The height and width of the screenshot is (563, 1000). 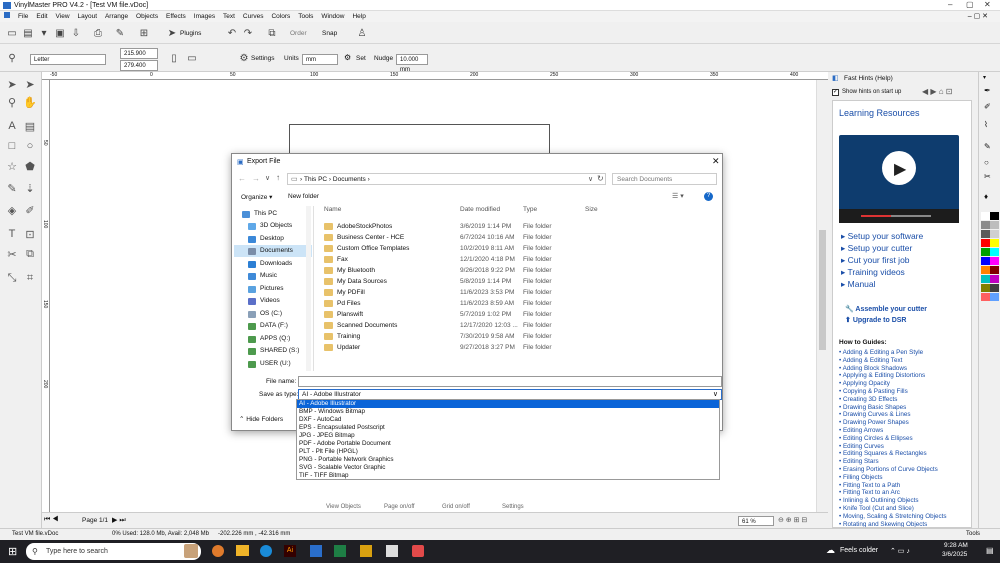 I want to click on fill-icon: ♙, so click(x=362, y=33).